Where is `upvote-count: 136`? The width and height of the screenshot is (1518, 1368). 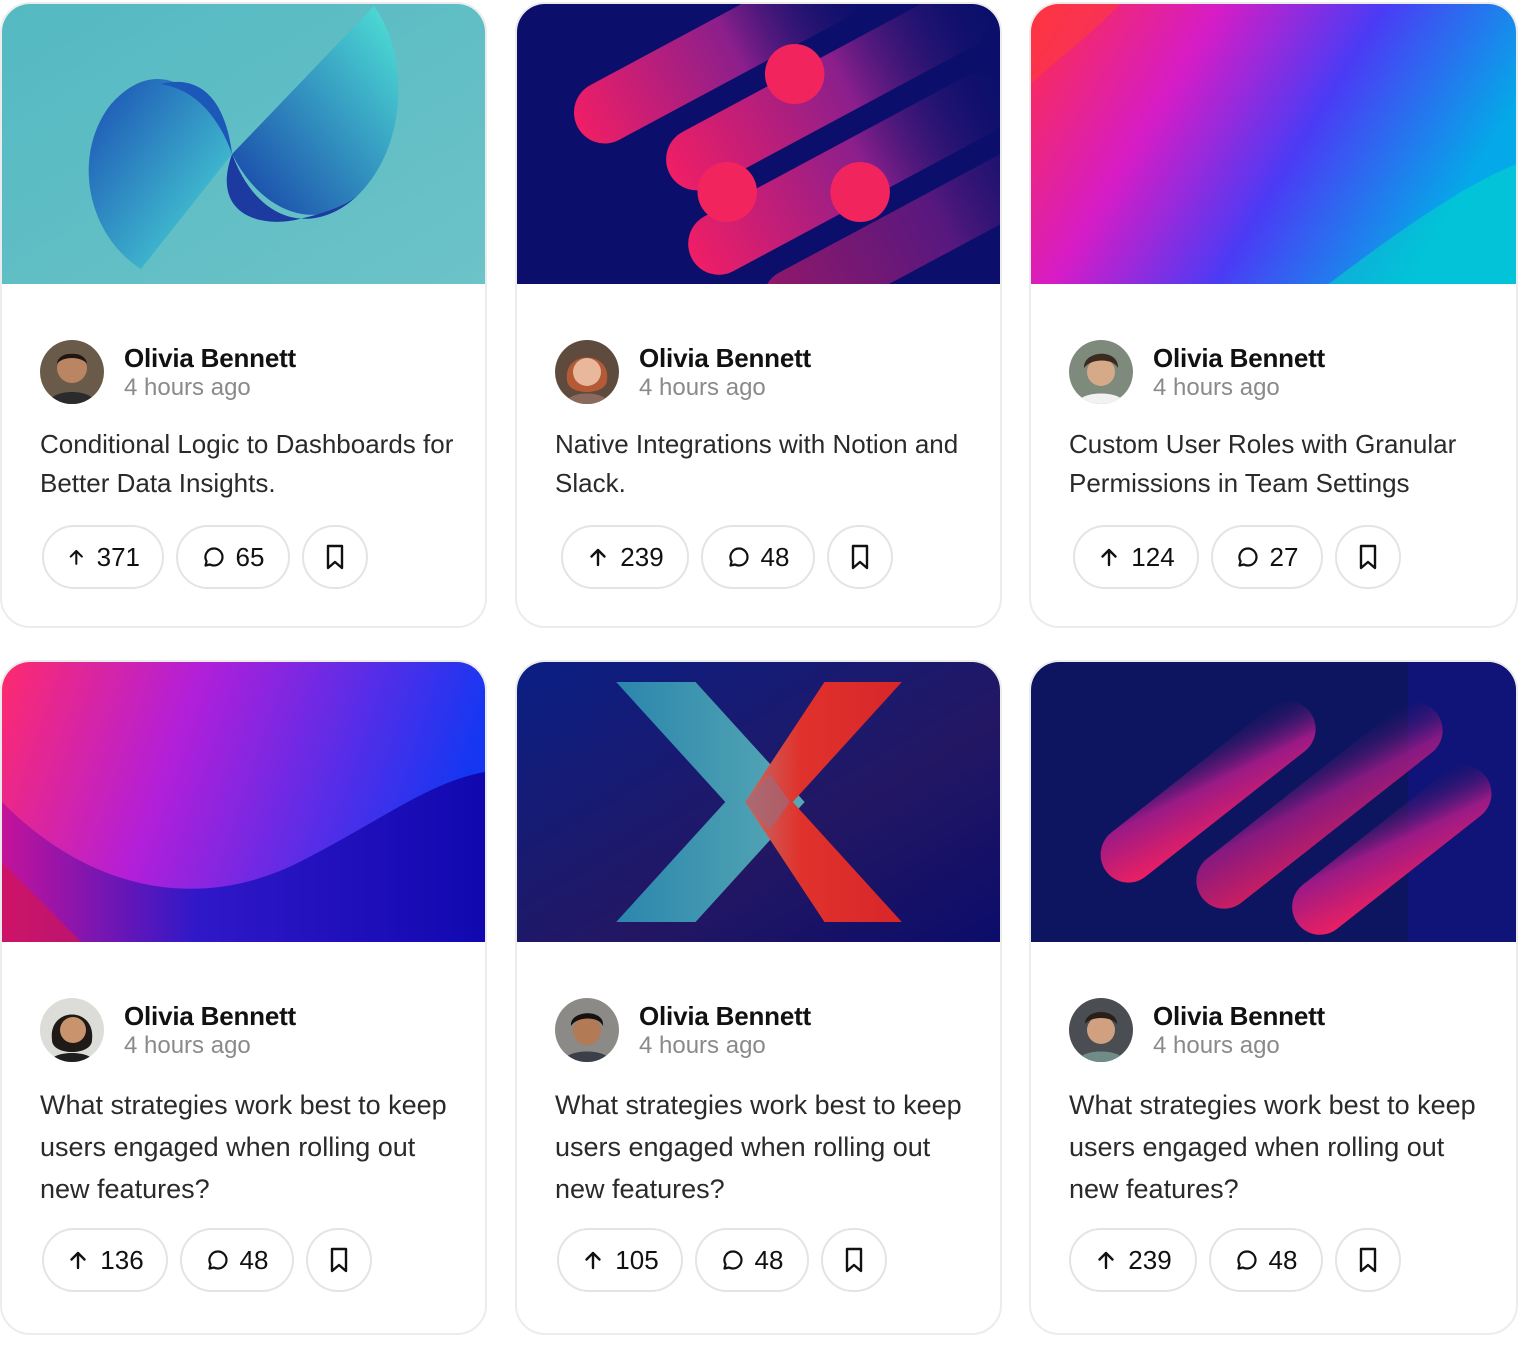
upvote-count: 136 is located at coordinates (122, 1259).